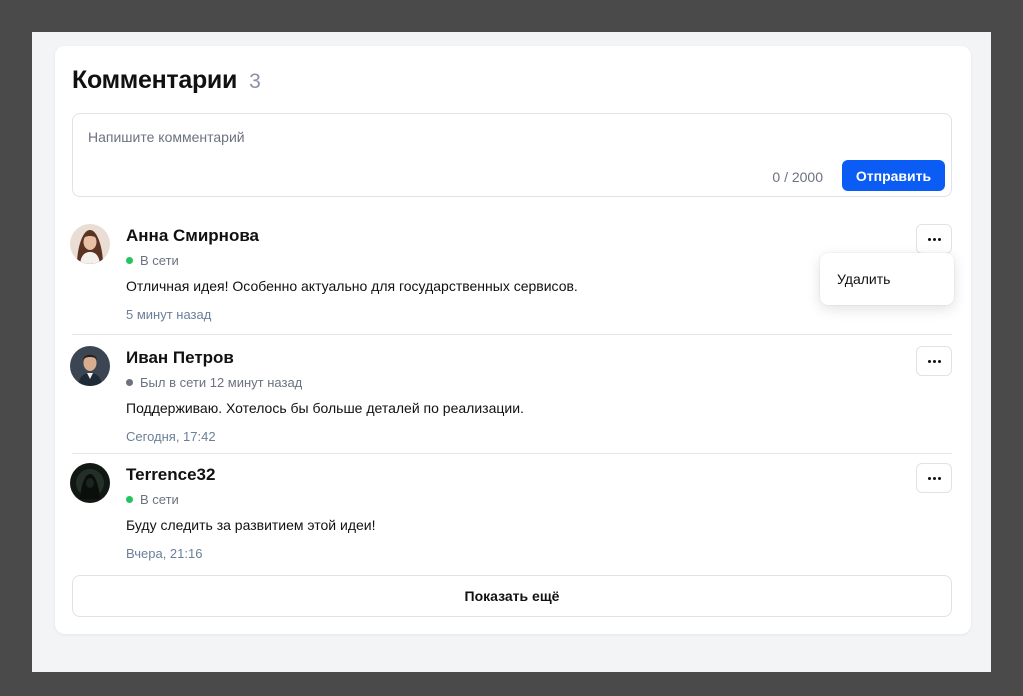 The image size is (1023, 696). I want to click on author-name: Анна Смирнова, so click(192, 236).